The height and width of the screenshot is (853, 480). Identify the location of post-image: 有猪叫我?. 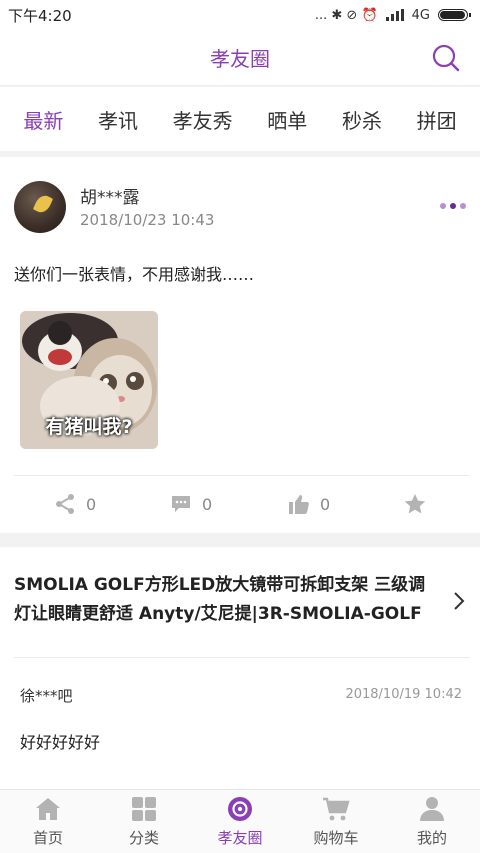
(89, 380).